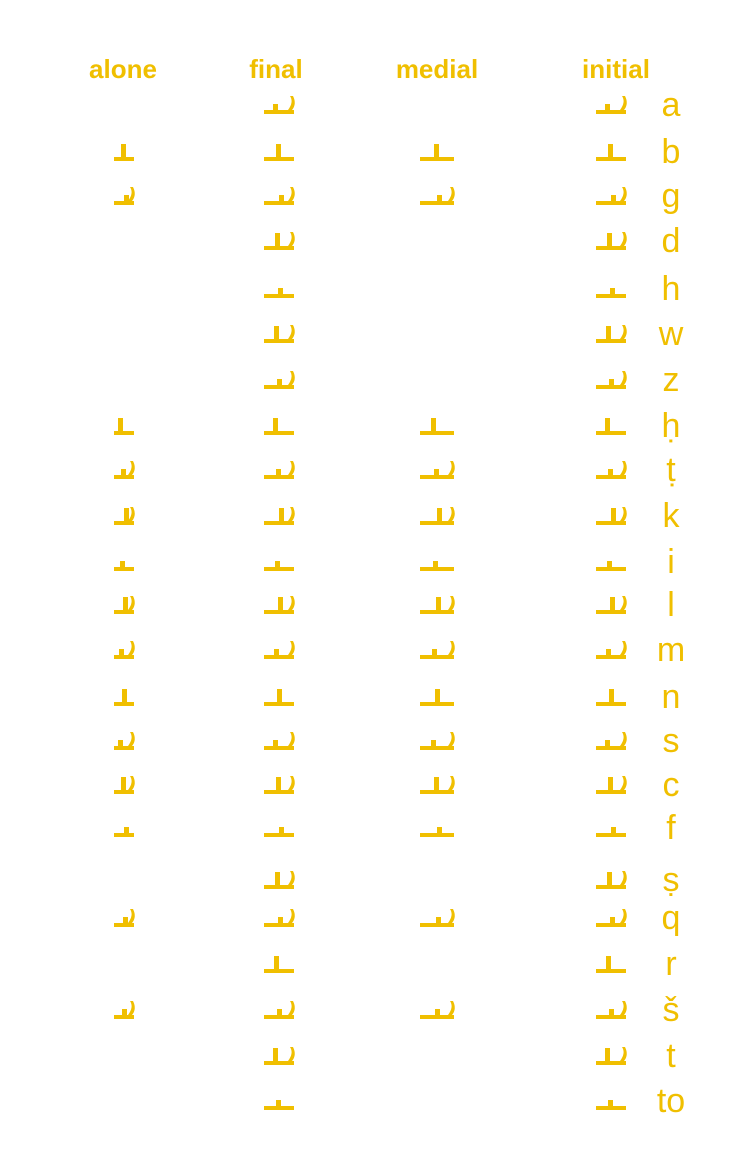 The width and height of the screenshot is (734, 1164). Describe the element at coordinates (671, 785) in the screenshot. I see `latin-letter: c` at that location.